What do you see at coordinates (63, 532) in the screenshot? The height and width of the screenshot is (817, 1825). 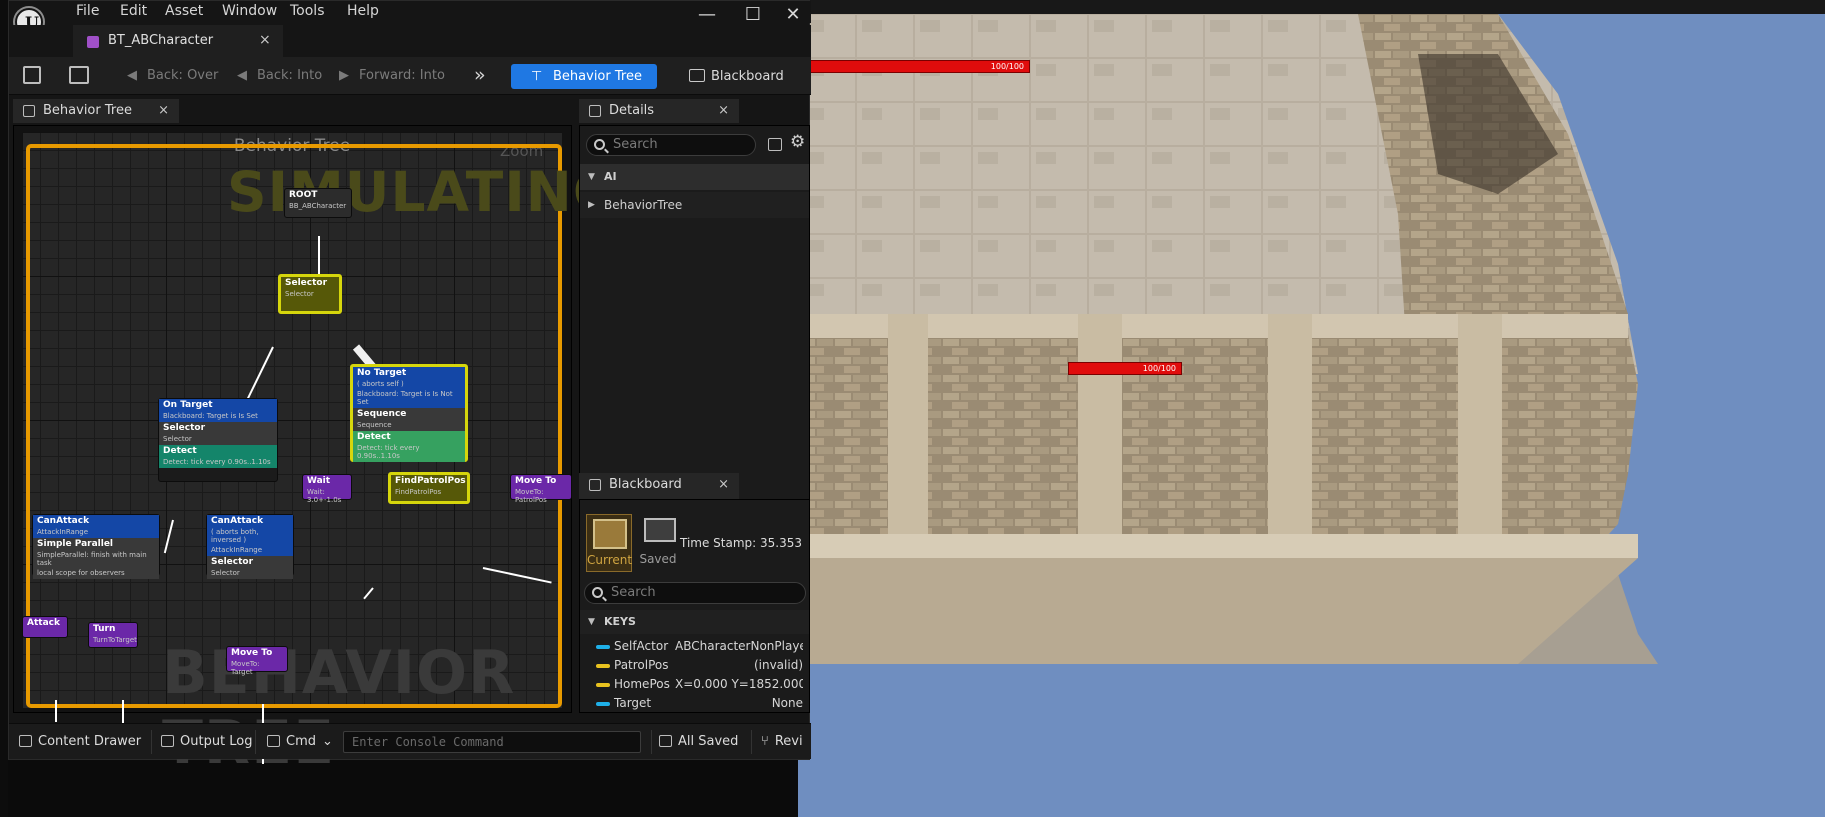 I see `can-attack-1-sub: AttackInRange` at bounding box center [63, 532].